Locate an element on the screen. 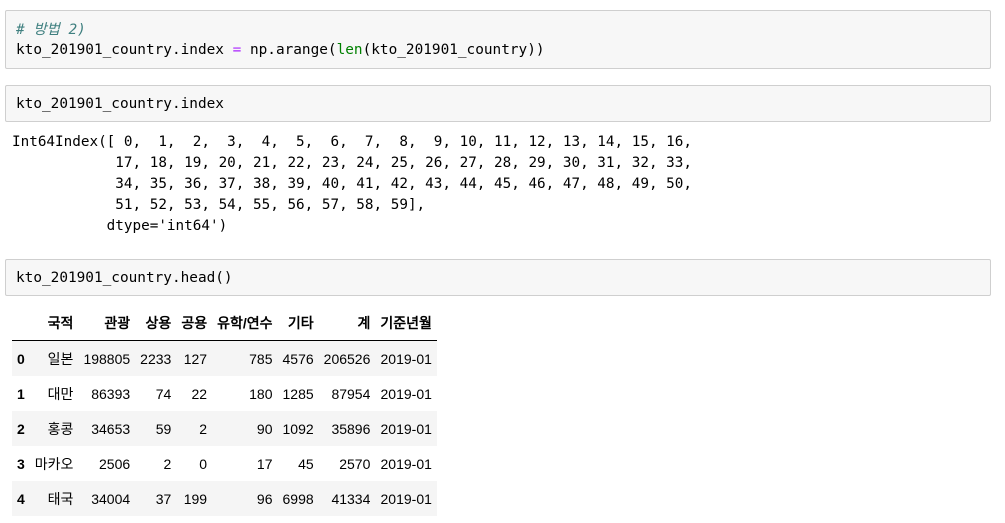  table-cell: 4576 is located at coordinates (298, 358).